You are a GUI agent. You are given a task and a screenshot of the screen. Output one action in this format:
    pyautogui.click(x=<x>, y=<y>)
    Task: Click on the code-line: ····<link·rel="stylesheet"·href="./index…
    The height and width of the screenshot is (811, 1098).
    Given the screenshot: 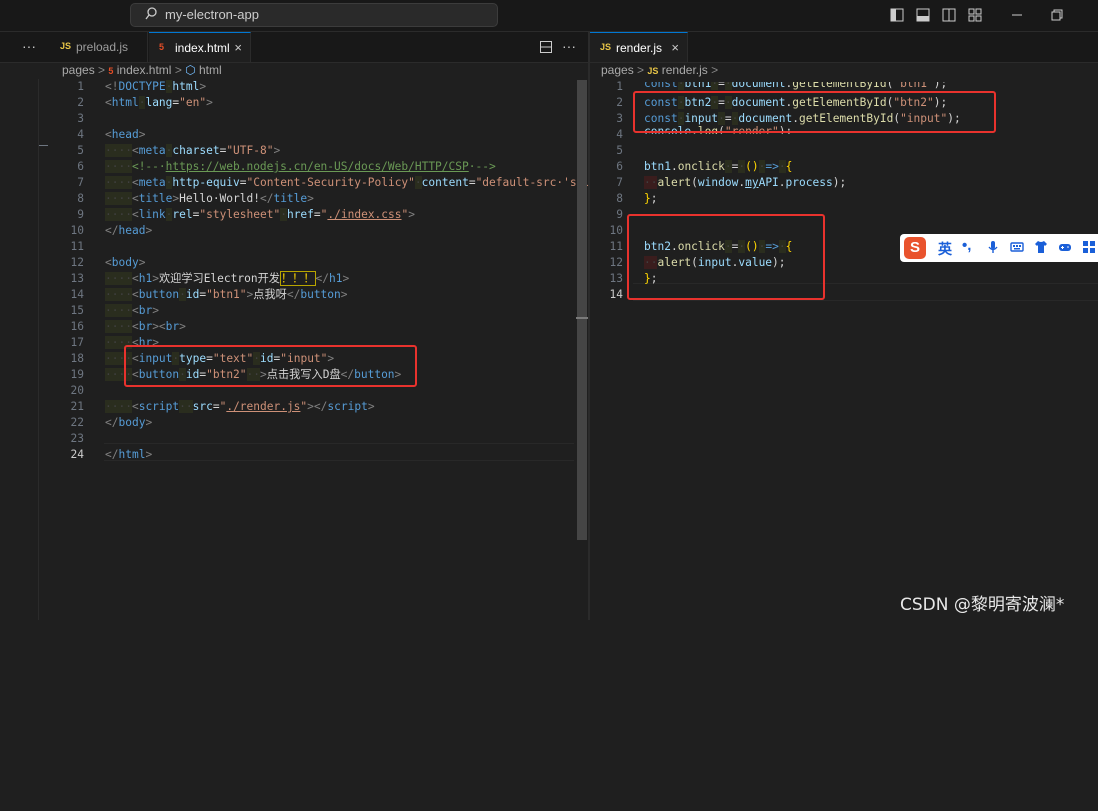 What is the action you would take?
    pyautogui.click(x=260, y=214)
    